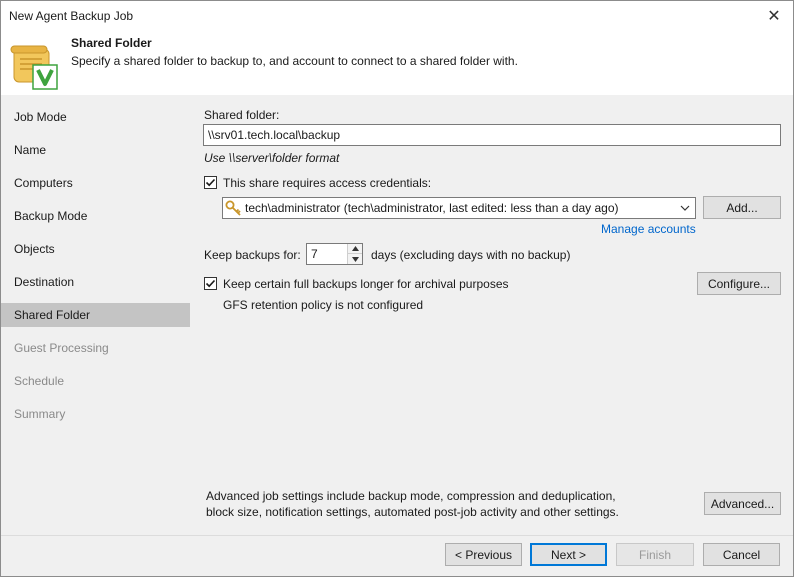  I want to click on stepper-down-icon, so click(355, 259).